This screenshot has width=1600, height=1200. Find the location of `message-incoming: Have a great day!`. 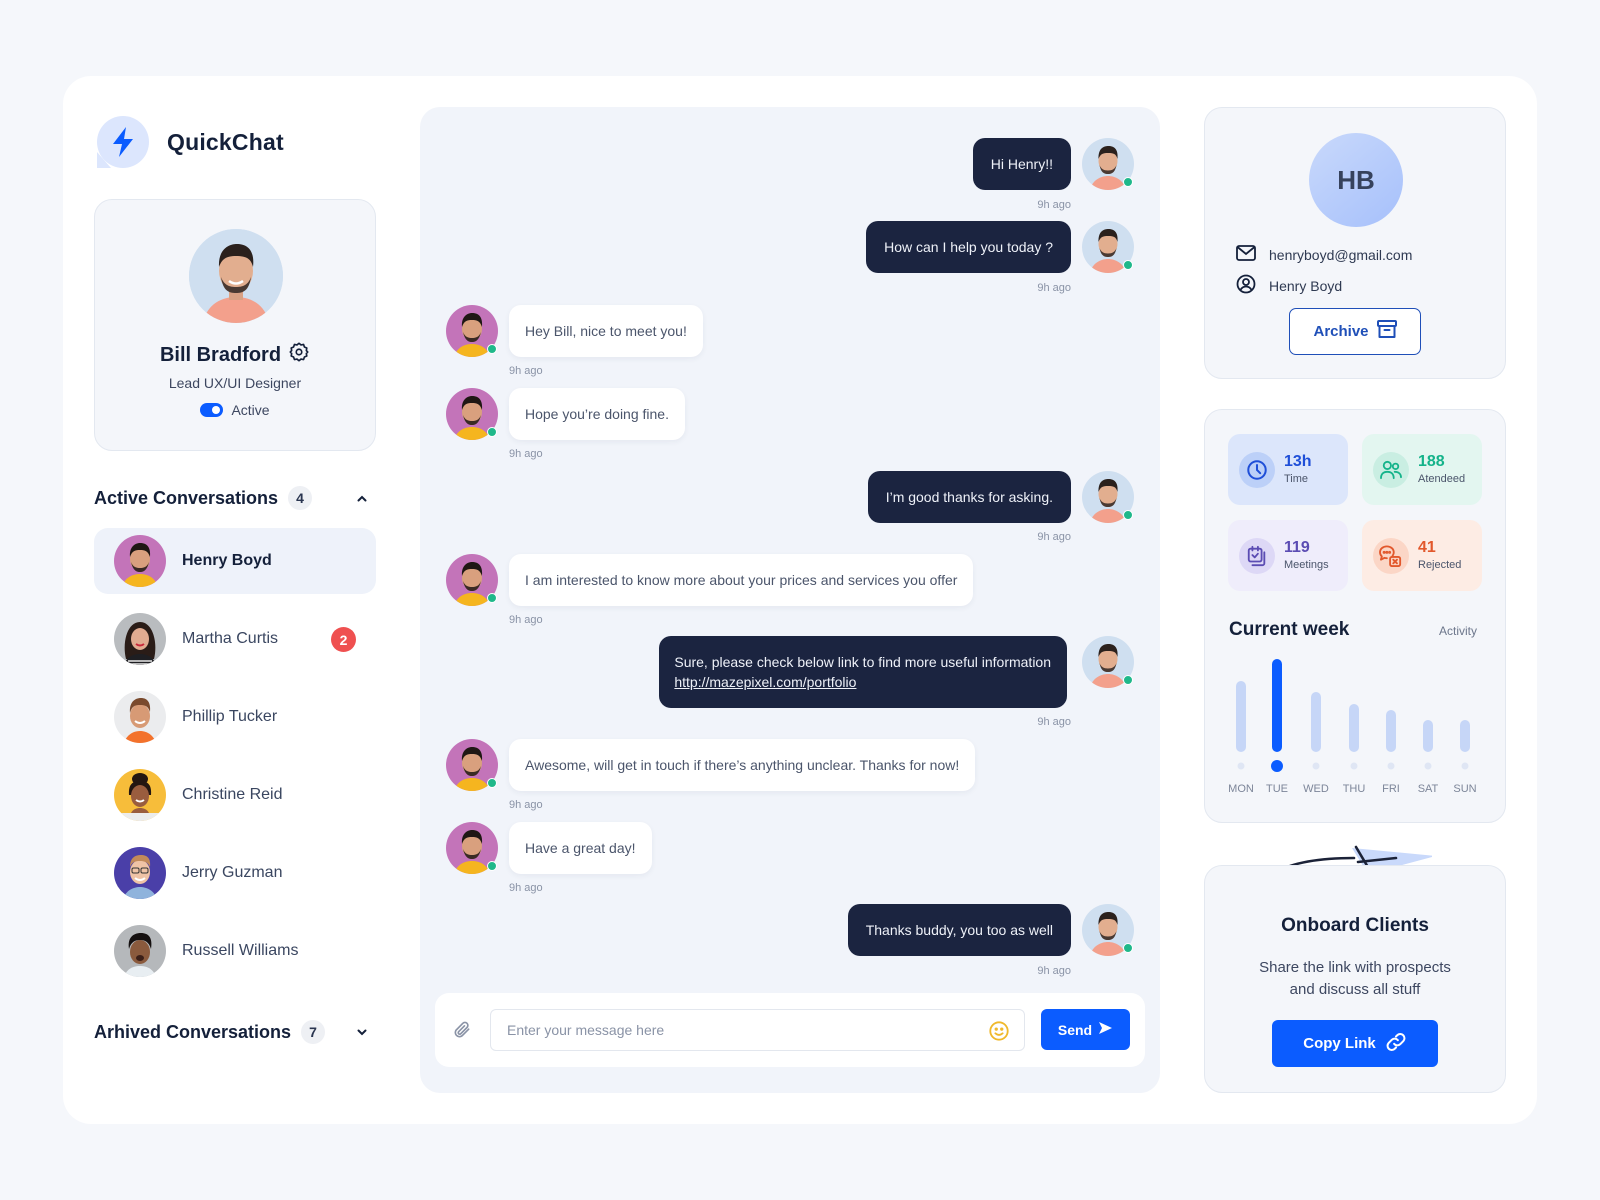

message-incoming: Have a great day! is located at coordinates (580, 848).